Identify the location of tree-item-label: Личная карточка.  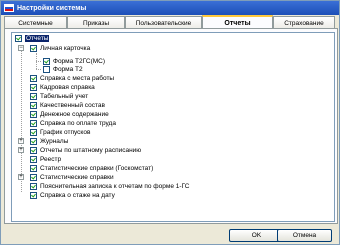
(65, 48).